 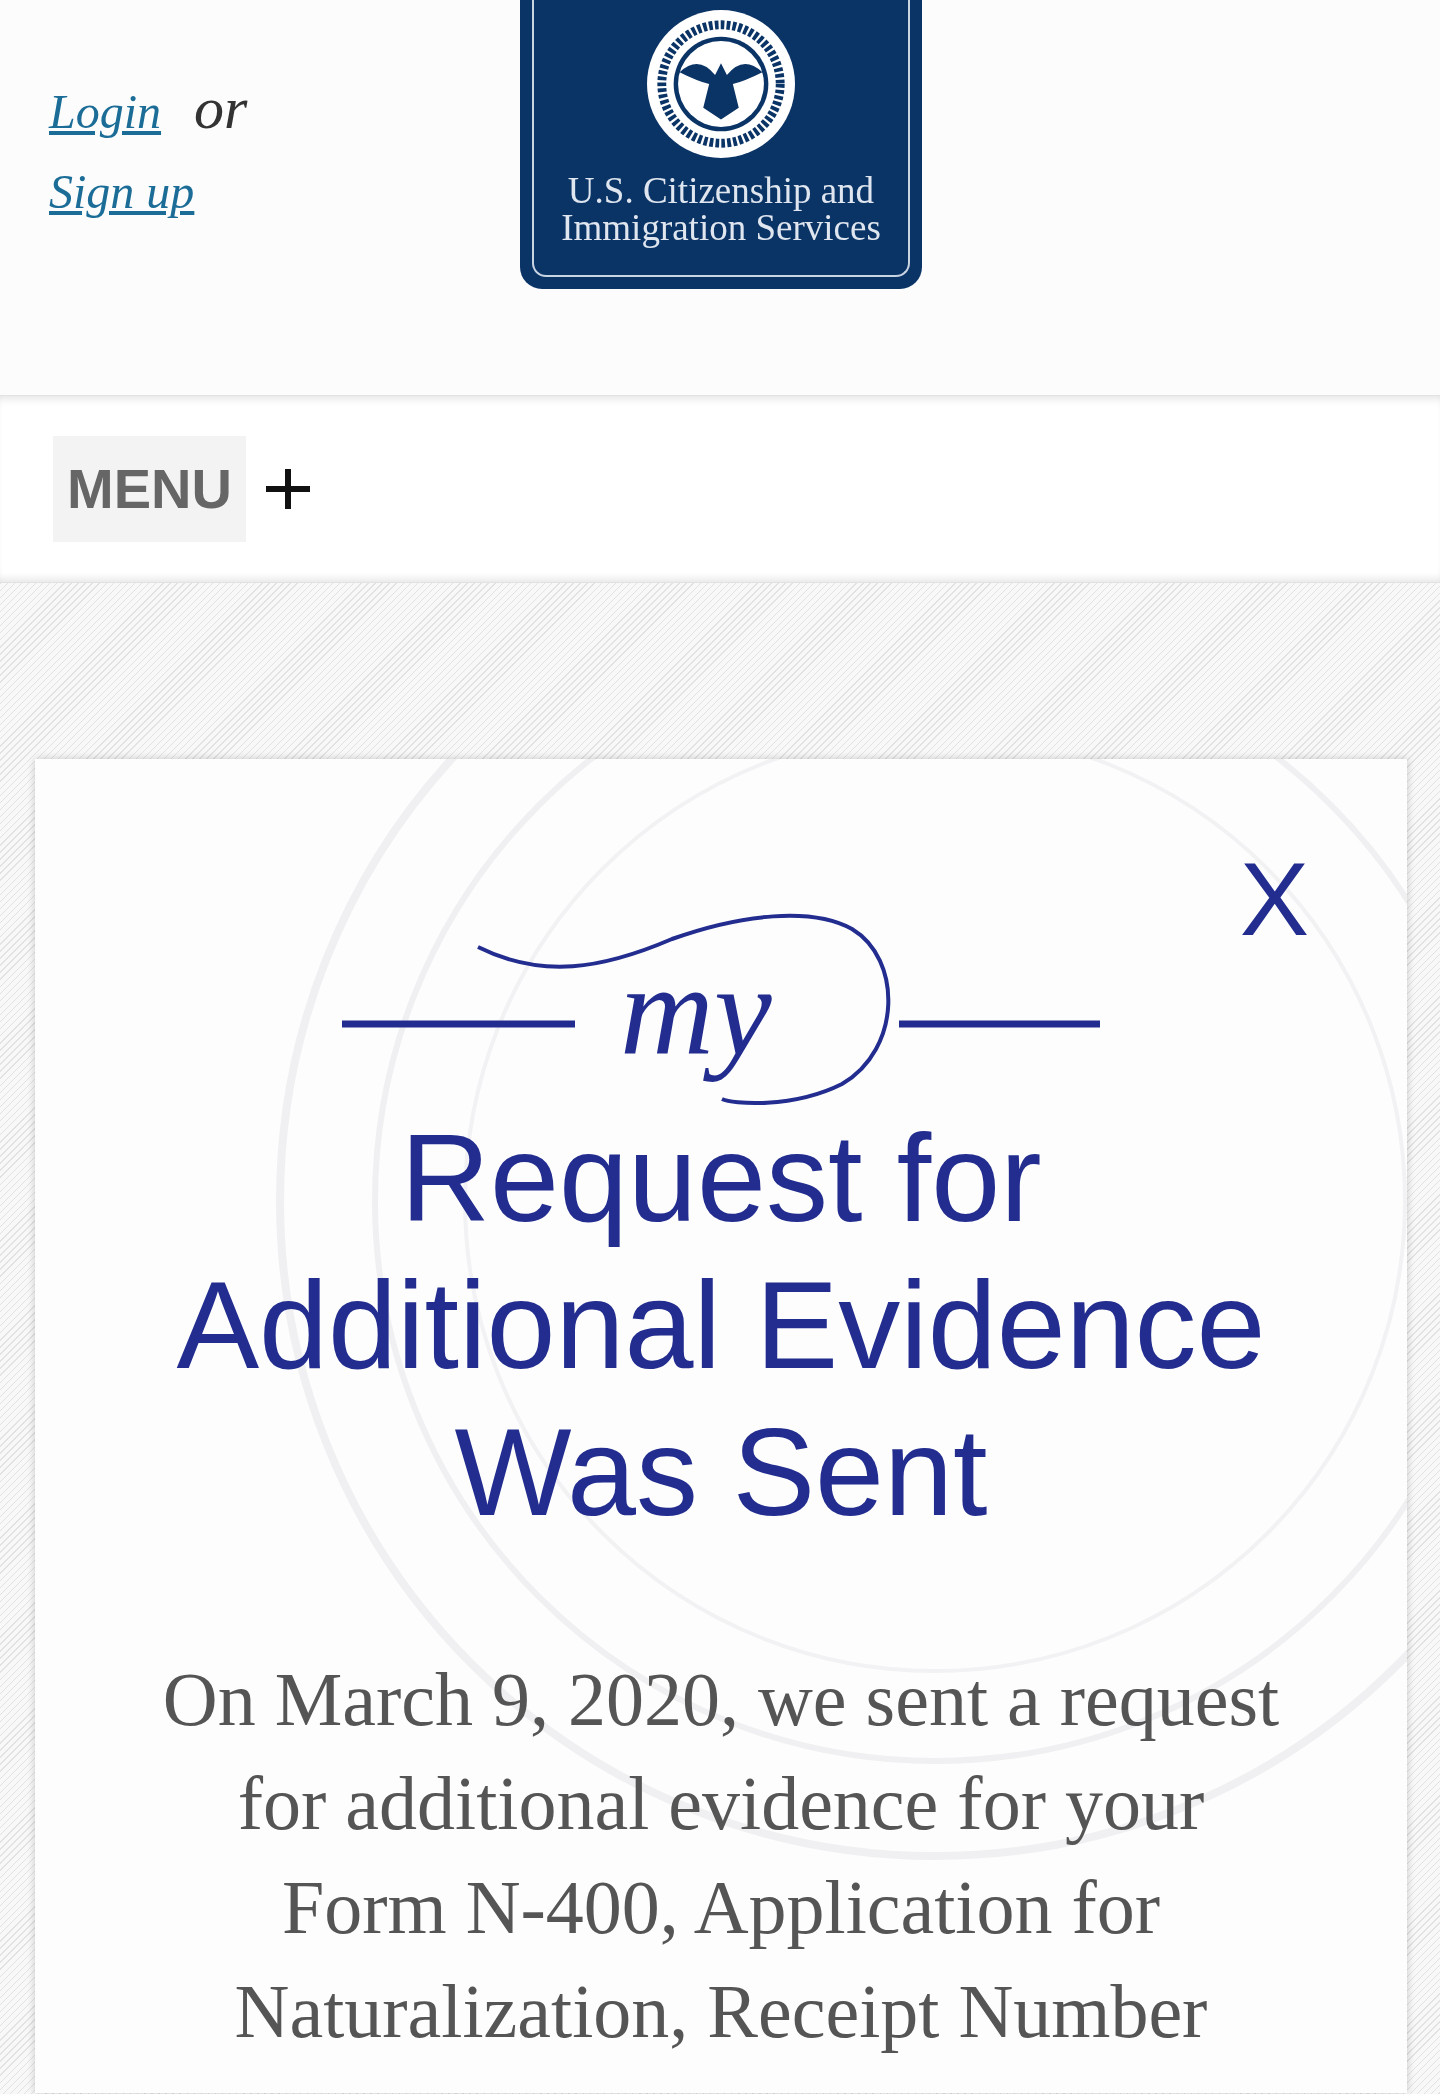 What do you see at coordinates (149, 489) in the screenshot?
I see `menu-button: MENU` at bounding box center [149, 489].